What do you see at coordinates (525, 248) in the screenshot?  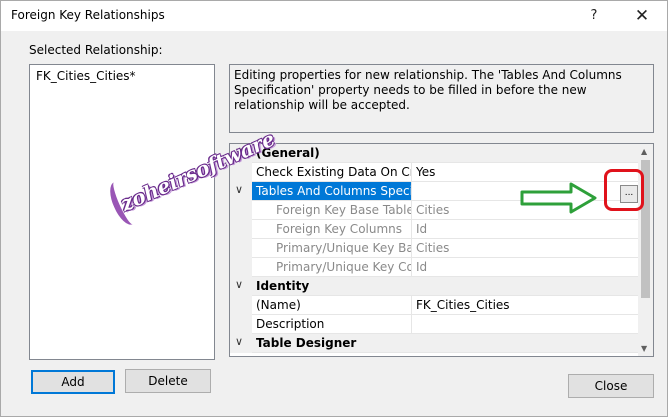 I see `property-value: Cities` at bounding box center [525, 248].